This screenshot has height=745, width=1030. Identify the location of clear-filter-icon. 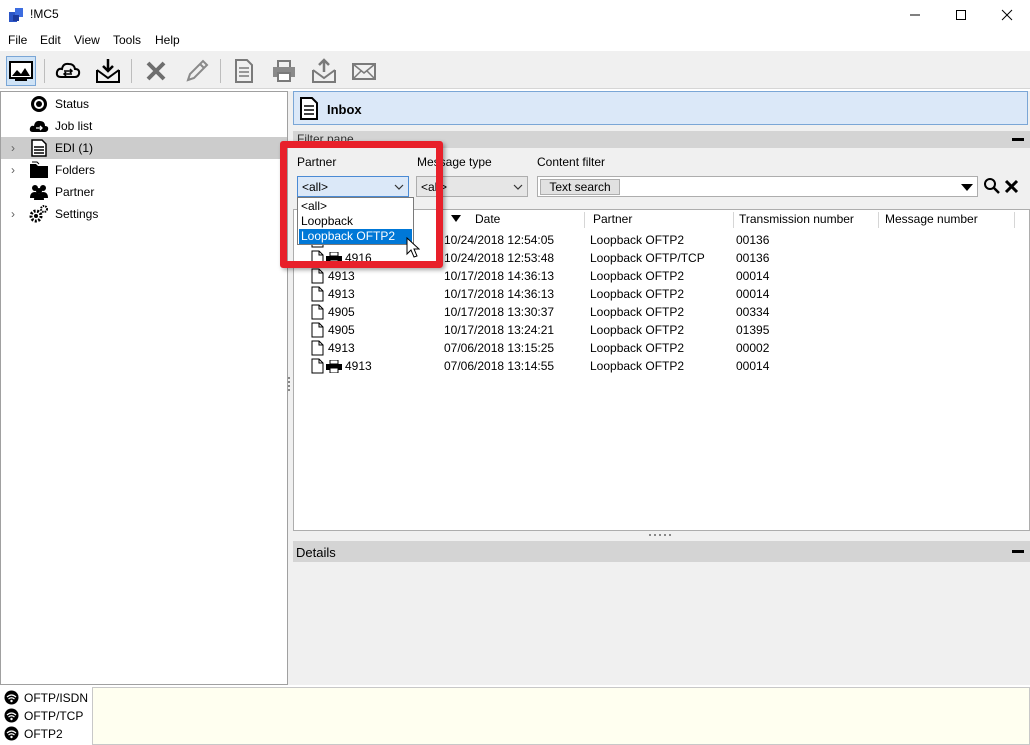
(1011, 186).